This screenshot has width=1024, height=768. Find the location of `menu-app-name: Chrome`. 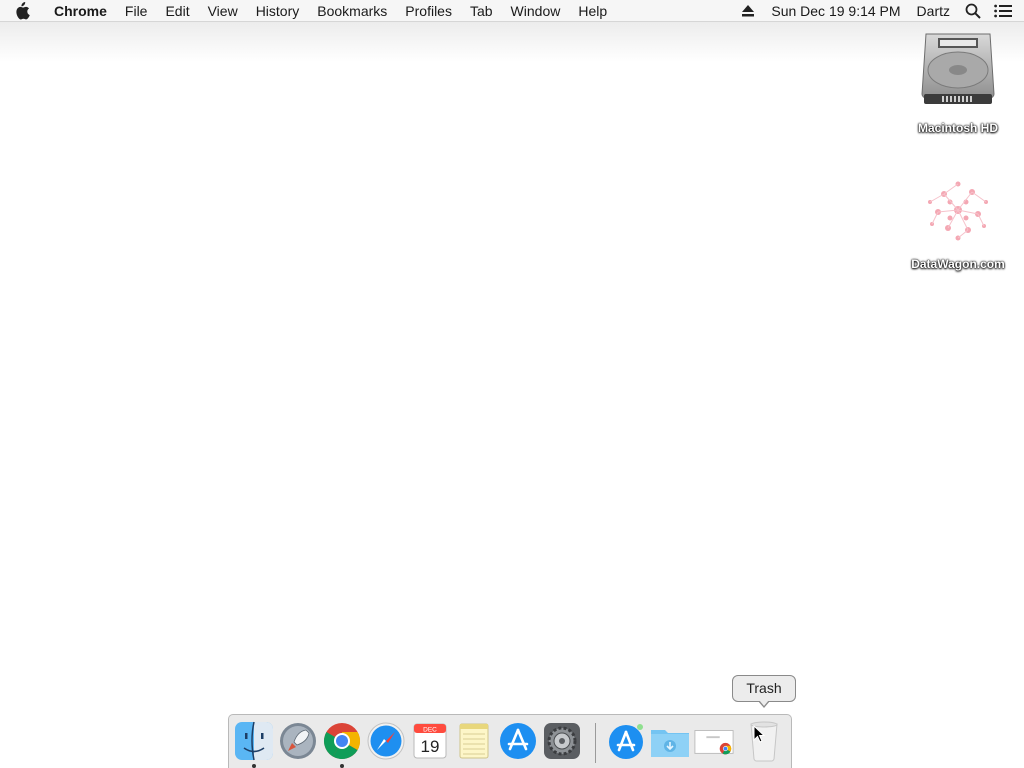

menu-app-name: Chrome is located at coordinates (80, 11).